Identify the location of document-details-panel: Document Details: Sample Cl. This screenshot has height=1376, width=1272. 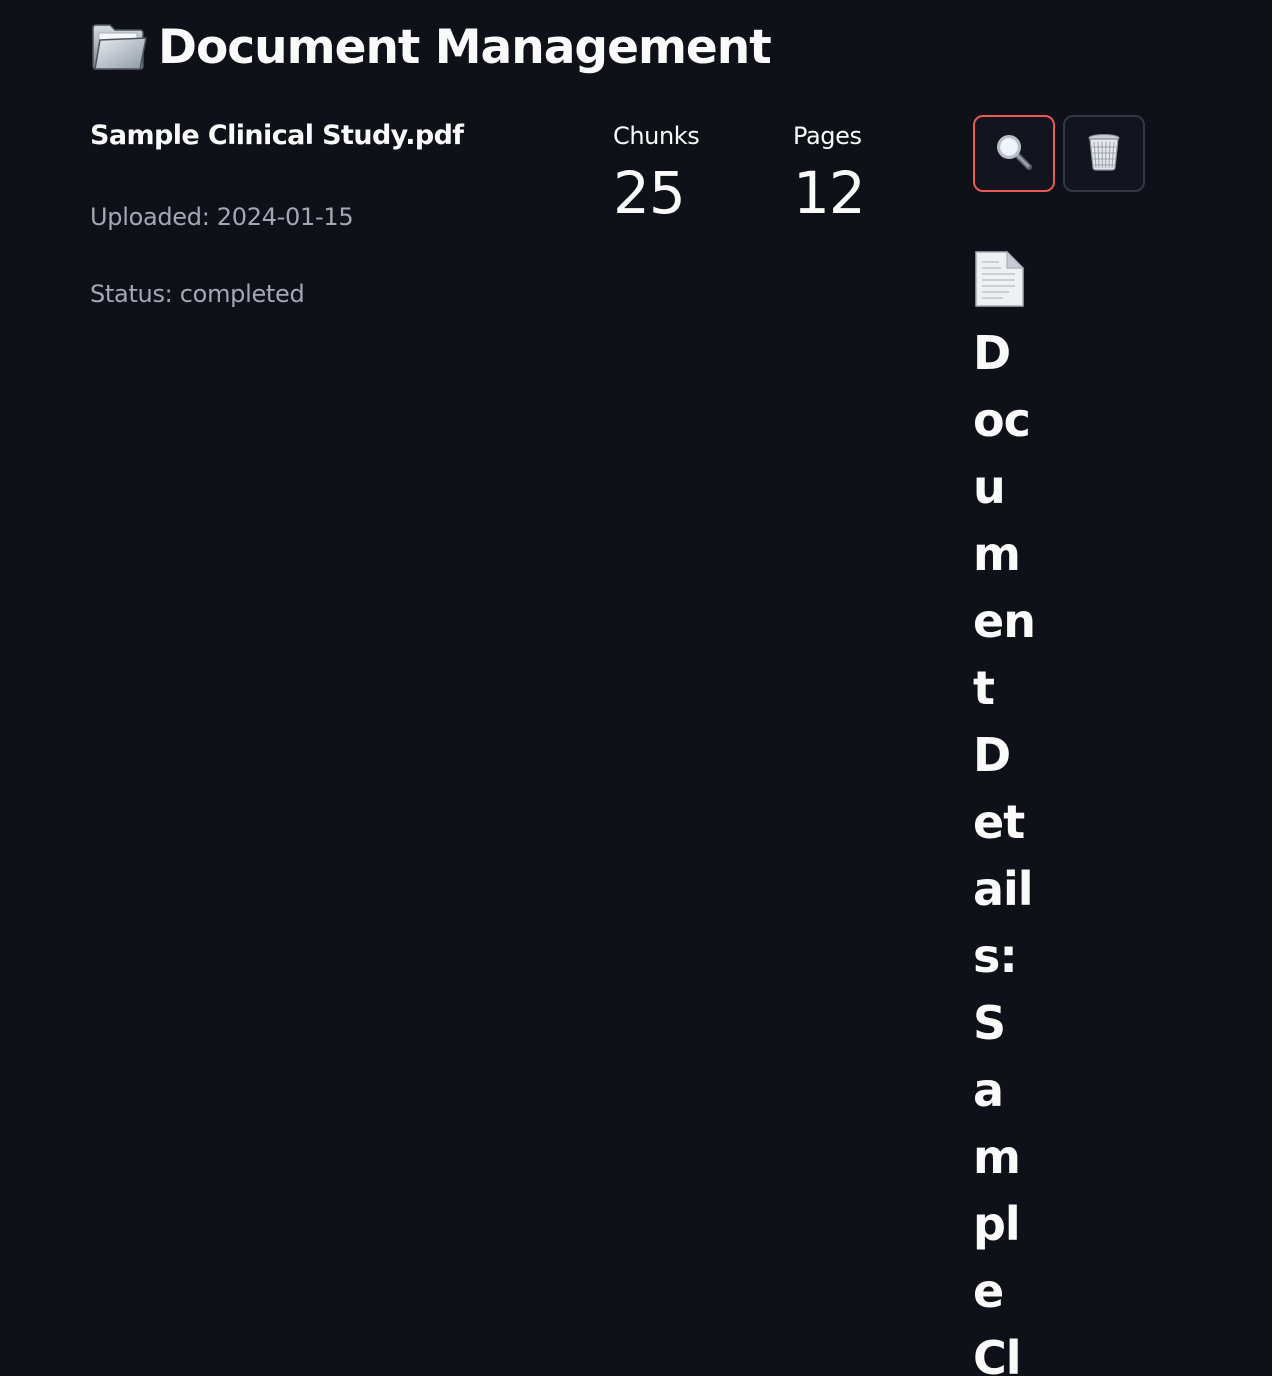
(1004, 813).